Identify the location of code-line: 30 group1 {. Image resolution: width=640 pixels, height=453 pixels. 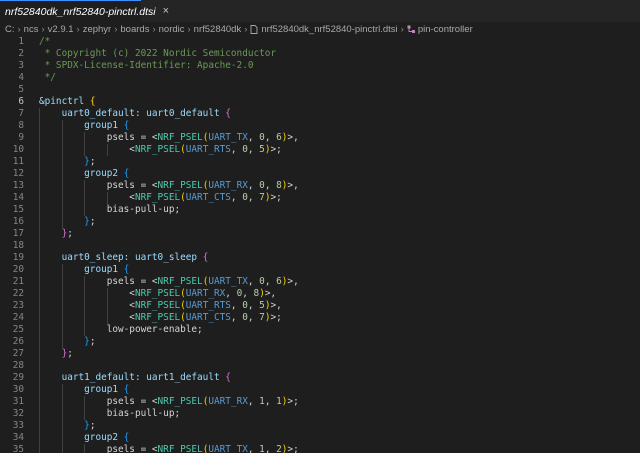
(320, 390).